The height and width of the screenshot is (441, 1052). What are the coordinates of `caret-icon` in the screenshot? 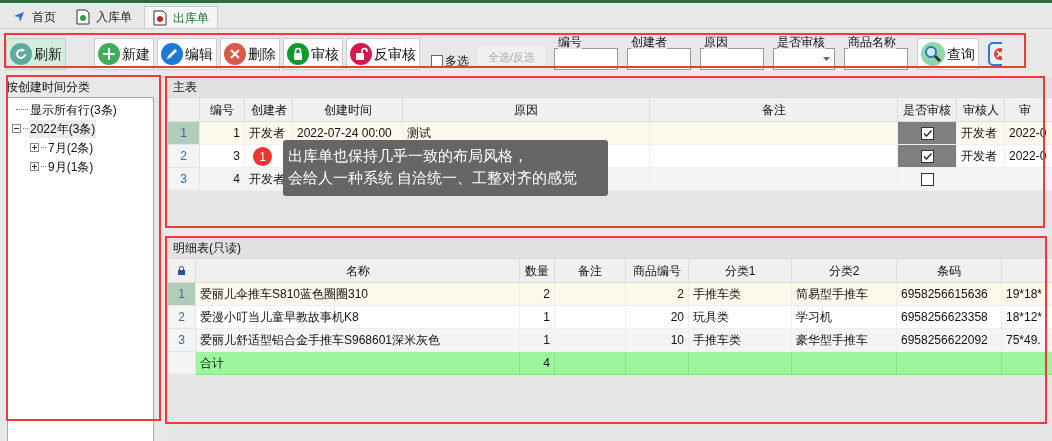 It's located at (827, 59).